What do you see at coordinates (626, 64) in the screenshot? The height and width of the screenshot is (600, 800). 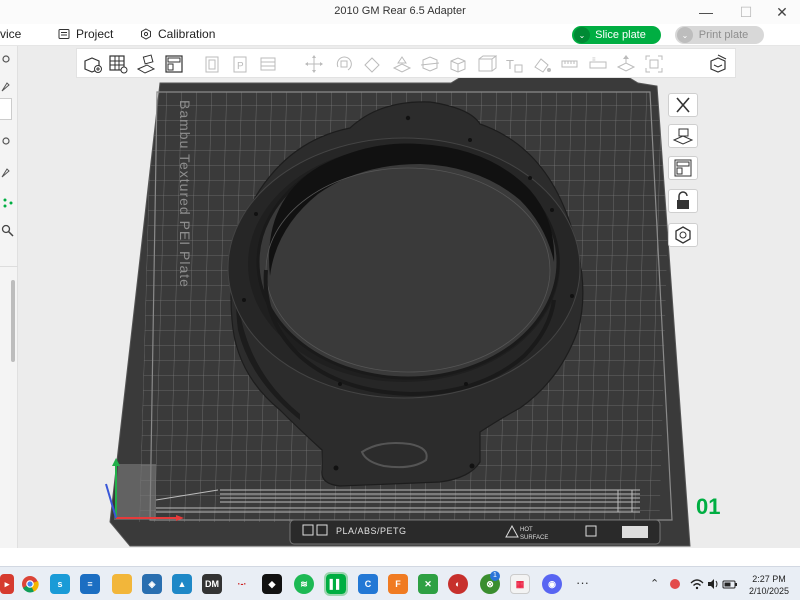 I see `assembly-icon` at bounding box center [626, 64].